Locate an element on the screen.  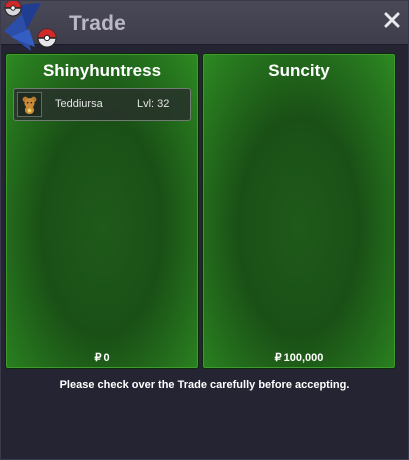
window-title: Trade is located at coordinates (98, 23).